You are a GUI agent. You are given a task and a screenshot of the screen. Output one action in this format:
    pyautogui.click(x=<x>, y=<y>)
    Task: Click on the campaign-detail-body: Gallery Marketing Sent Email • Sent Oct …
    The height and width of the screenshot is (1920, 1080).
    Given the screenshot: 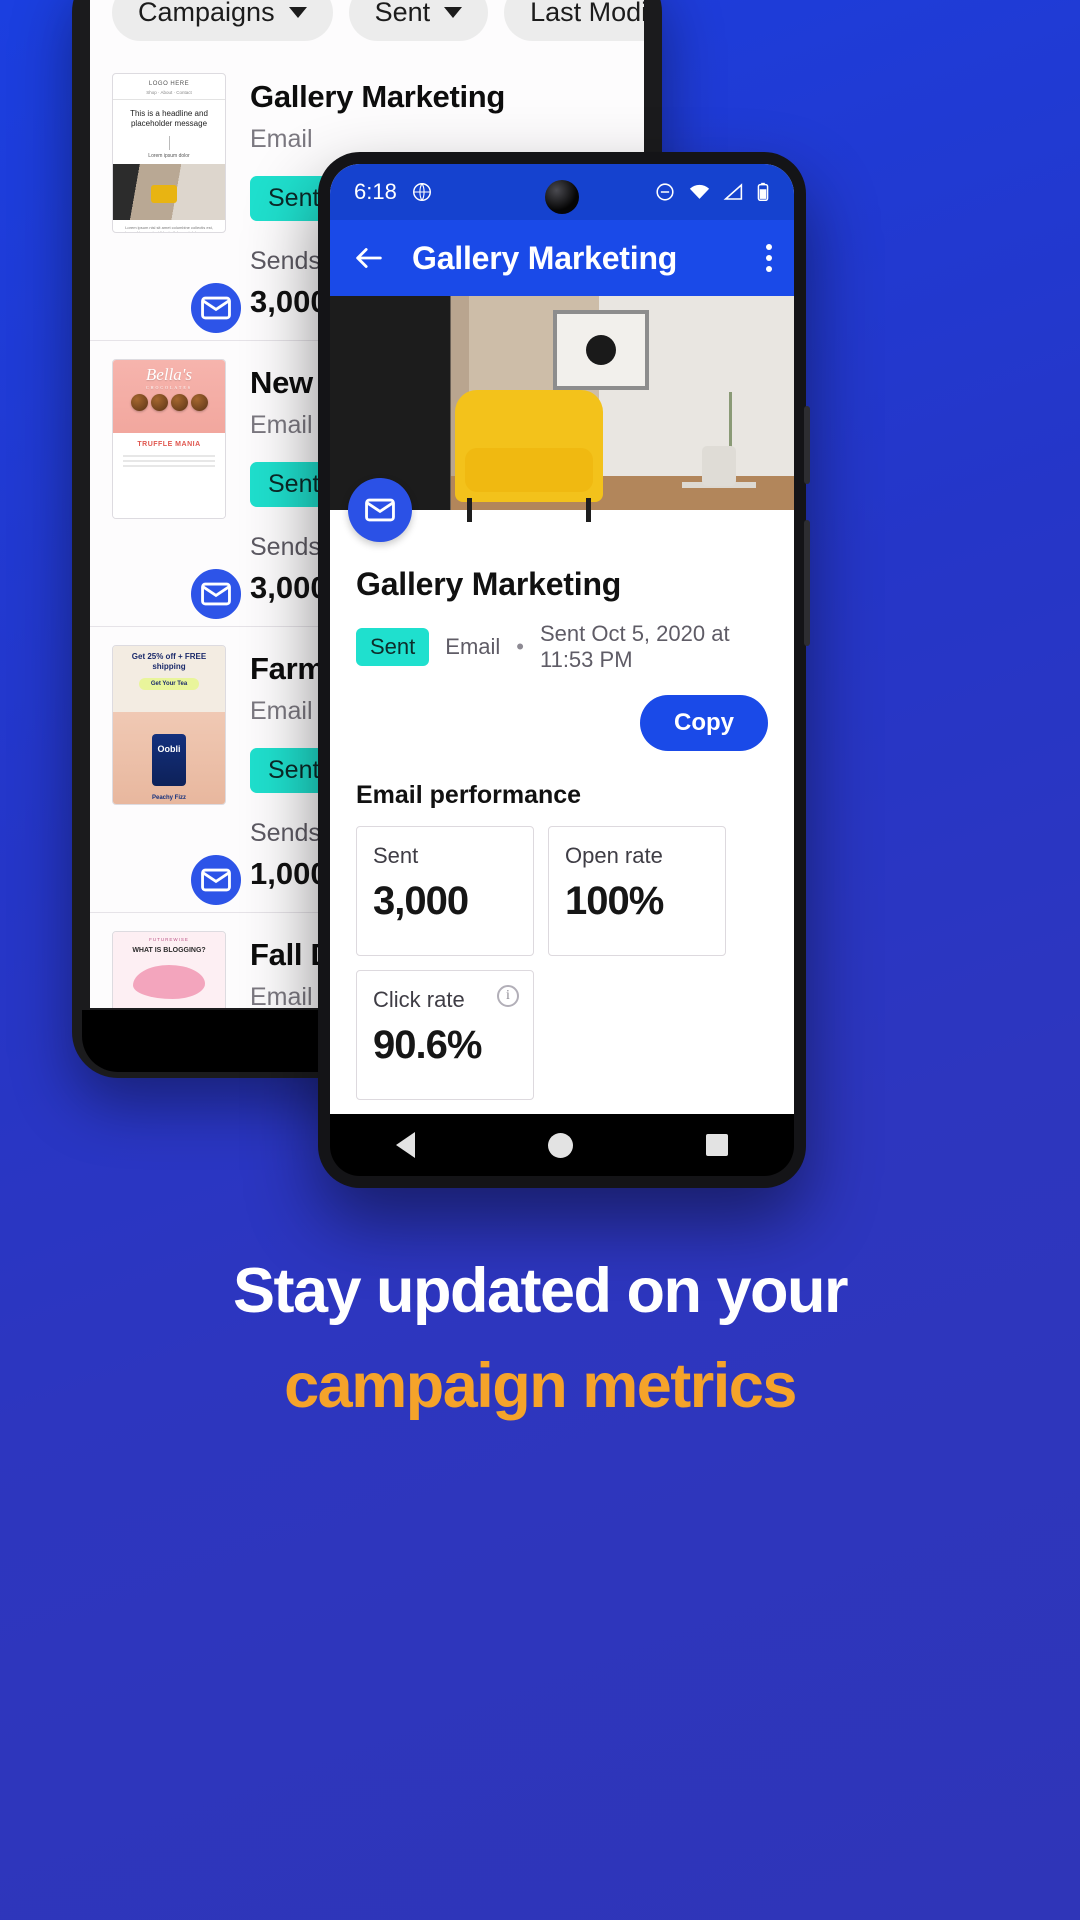 What is the action you would take?
    pyautogui.click(x=562, y=818)
    